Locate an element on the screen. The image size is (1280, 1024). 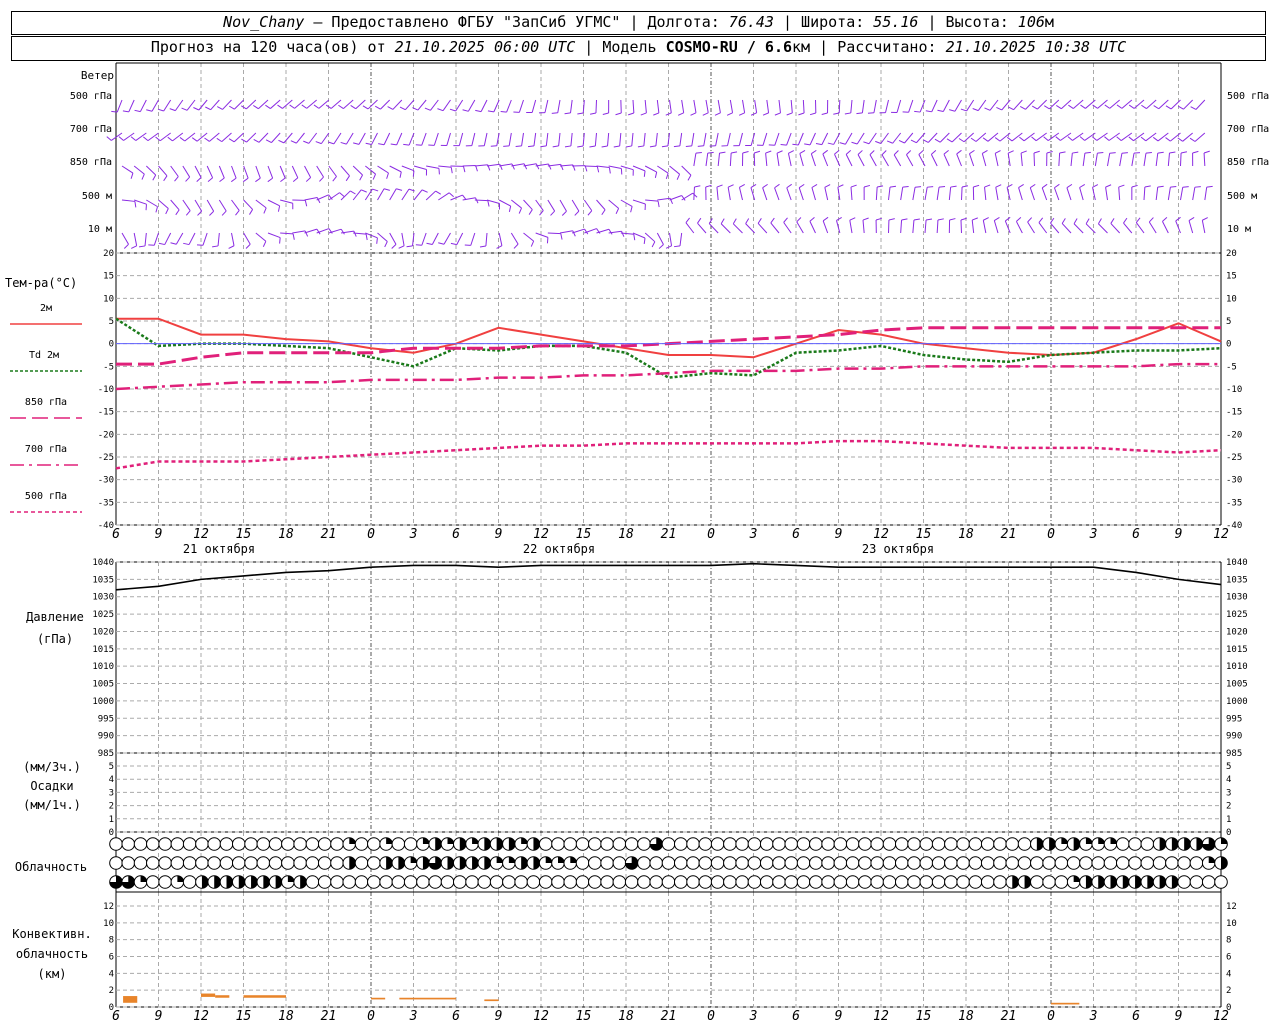
conv-tick-left: 4 is located at coordinates (111, 974).